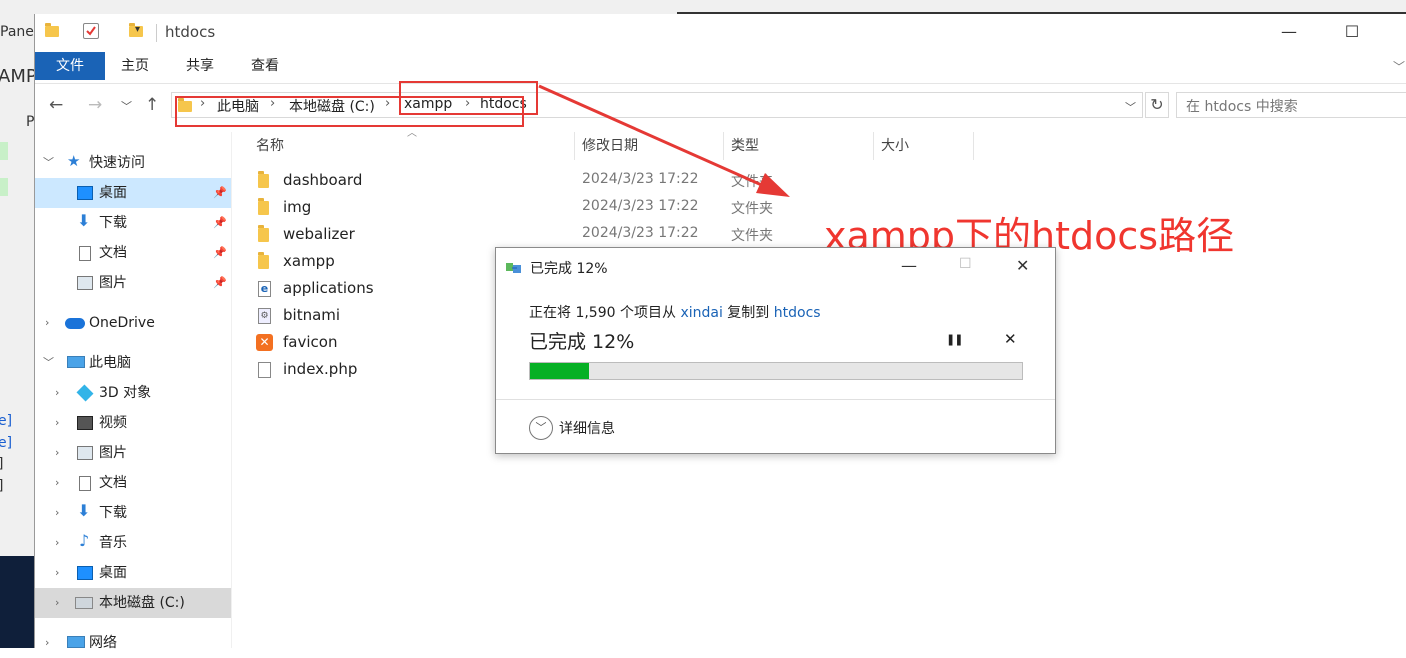  I want to click on dialog-title: 已完成 12%, so click(569, 269).